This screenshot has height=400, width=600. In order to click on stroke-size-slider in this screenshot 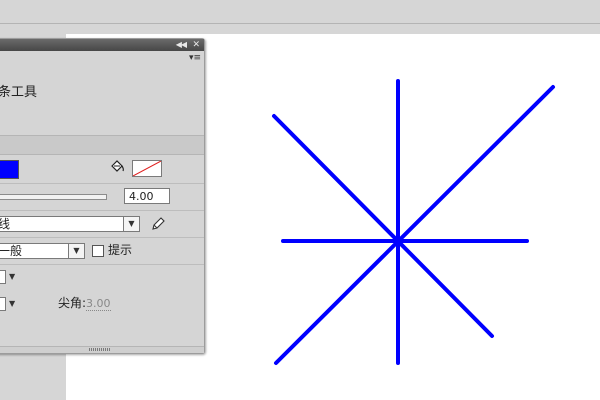, I will do `click(53, 197)`.